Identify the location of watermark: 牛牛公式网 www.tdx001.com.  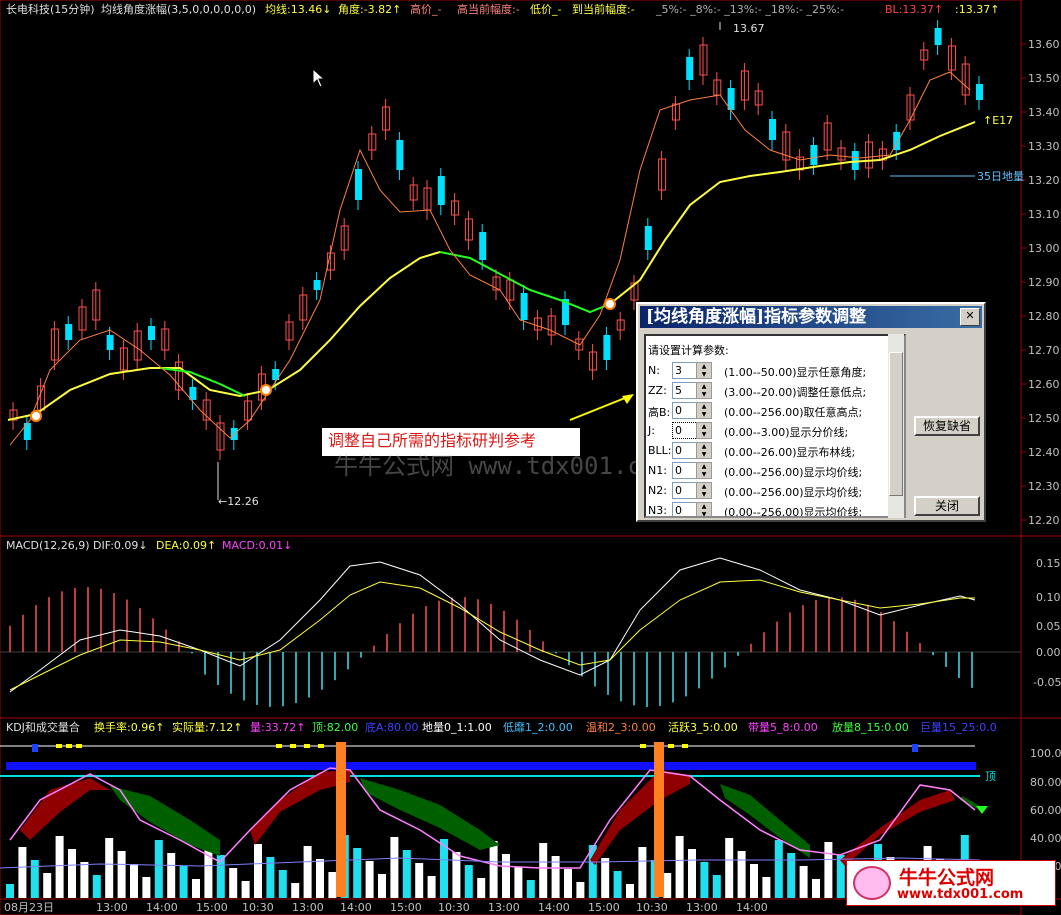
(502, 466).